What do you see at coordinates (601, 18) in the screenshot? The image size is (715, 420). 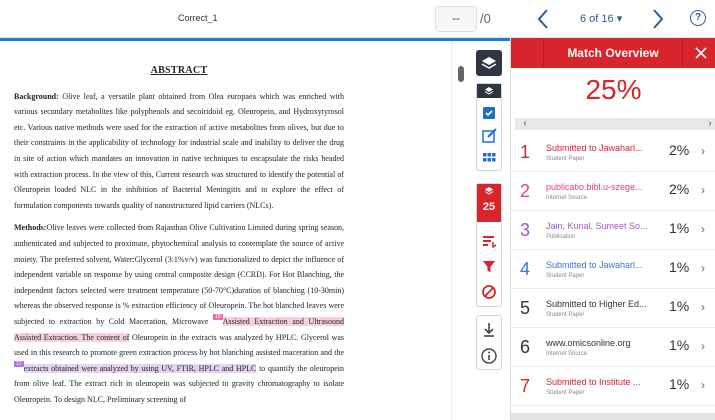 I see `page-counter: 6 of 16 ▾` at bounding box center [601, 18].